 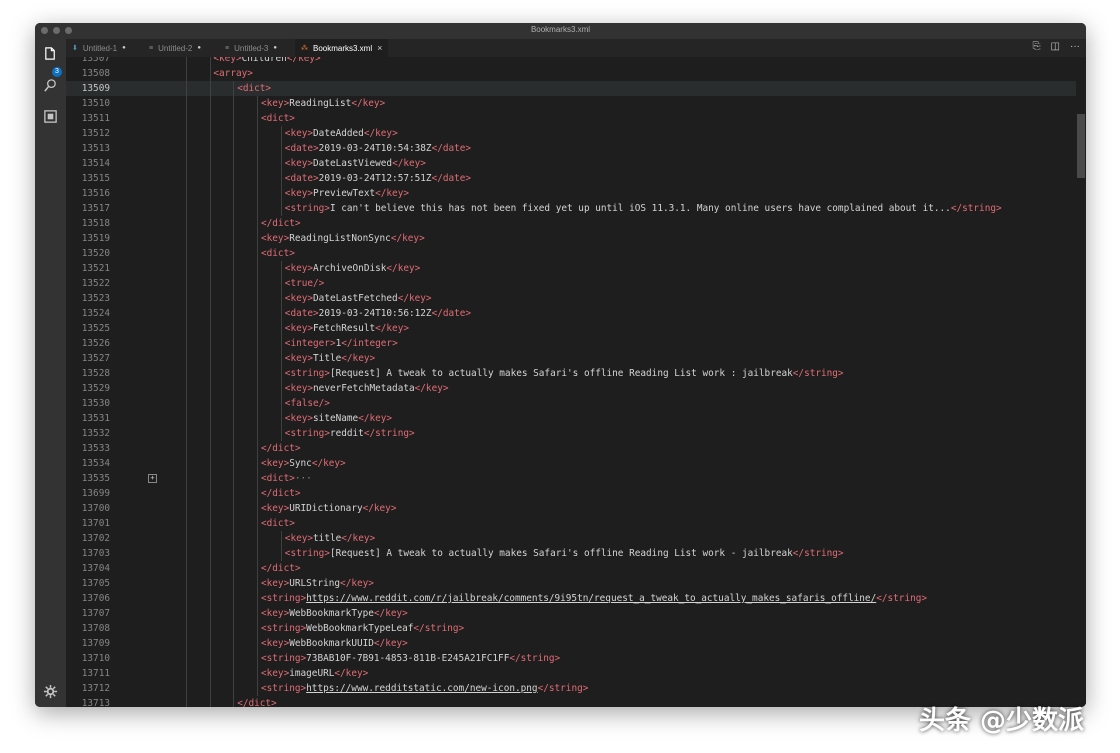 I want to click on code-line: 13701 <dict>, so click(x=576, y=523).